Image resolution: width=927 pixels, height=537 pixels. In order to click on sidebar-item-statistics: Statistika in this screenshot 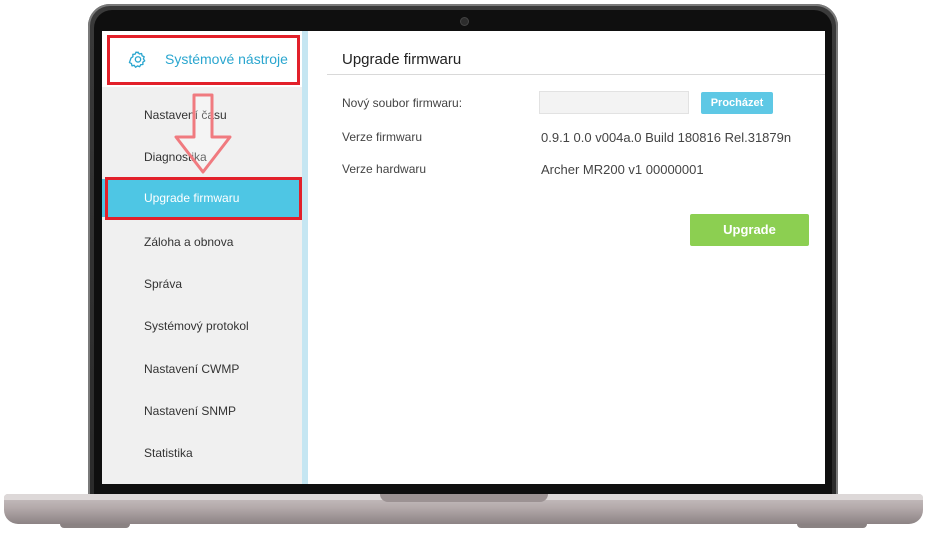, I will do `click(202, 453)`.